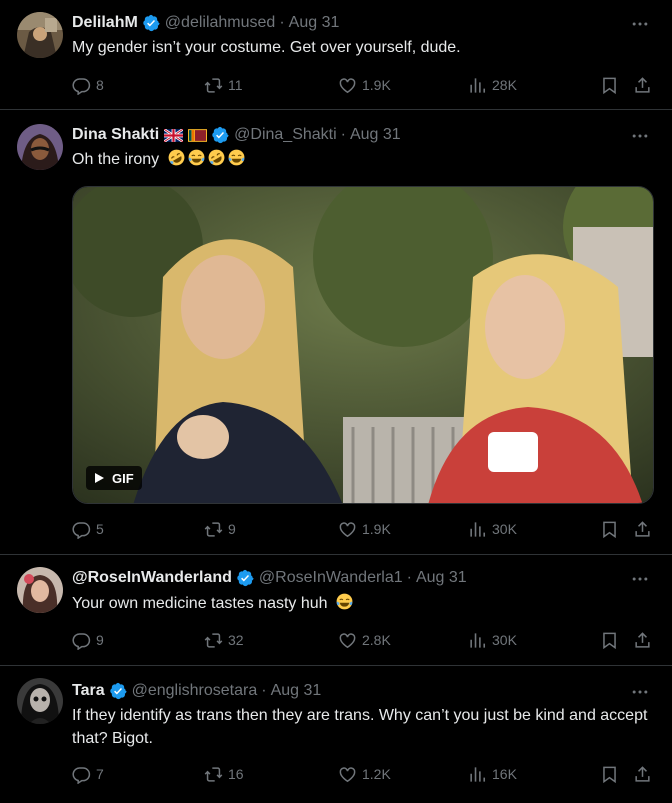 The width and height of the screenshot is (672, 803). Describe the element at coordinates (236, 774) in the screenshot. I see `retweet-count: 16` at that location.